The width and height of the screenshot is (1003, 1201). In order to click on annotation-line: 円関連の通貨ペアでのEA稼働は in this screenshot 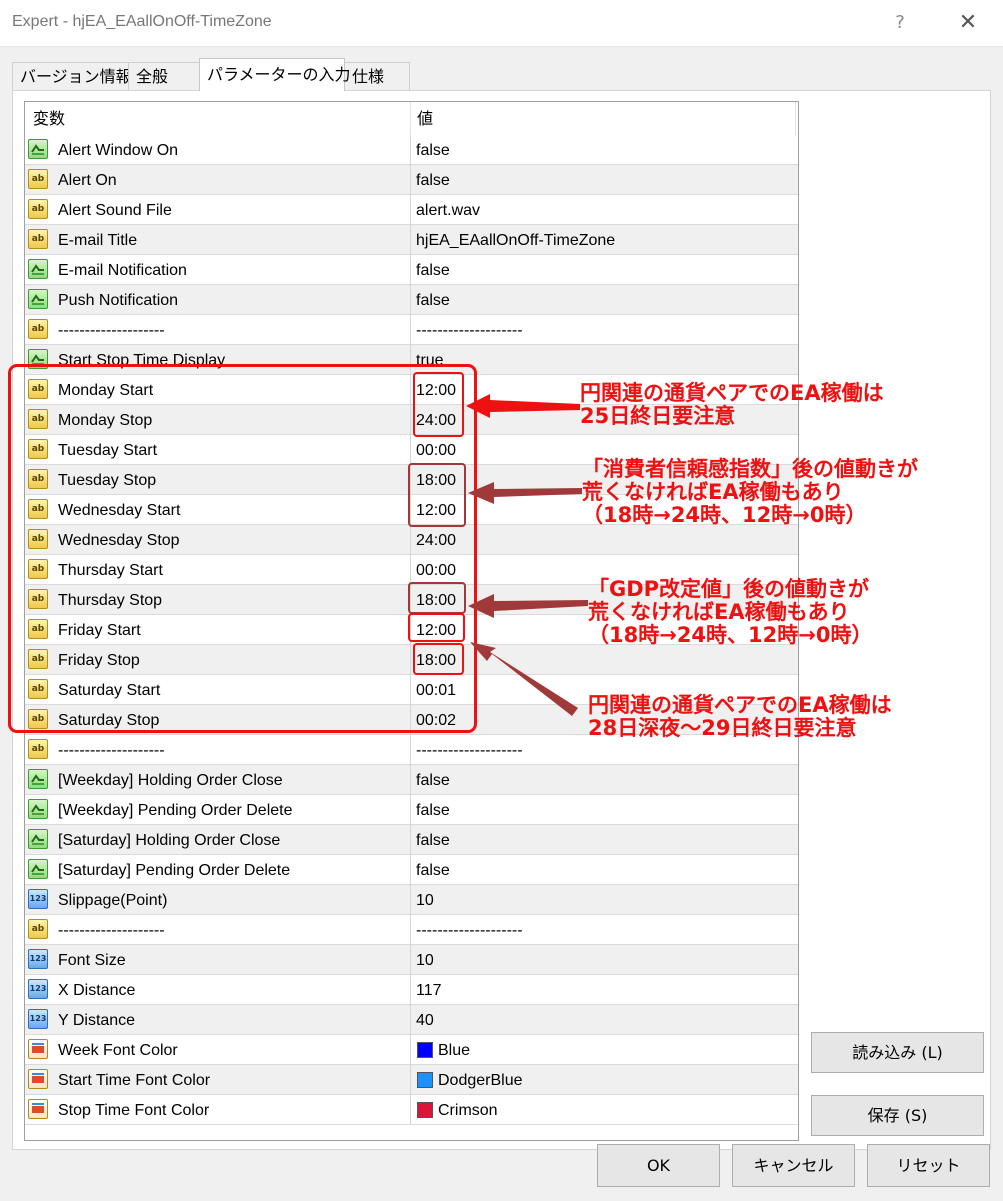, I will do `click(732, 393)`.